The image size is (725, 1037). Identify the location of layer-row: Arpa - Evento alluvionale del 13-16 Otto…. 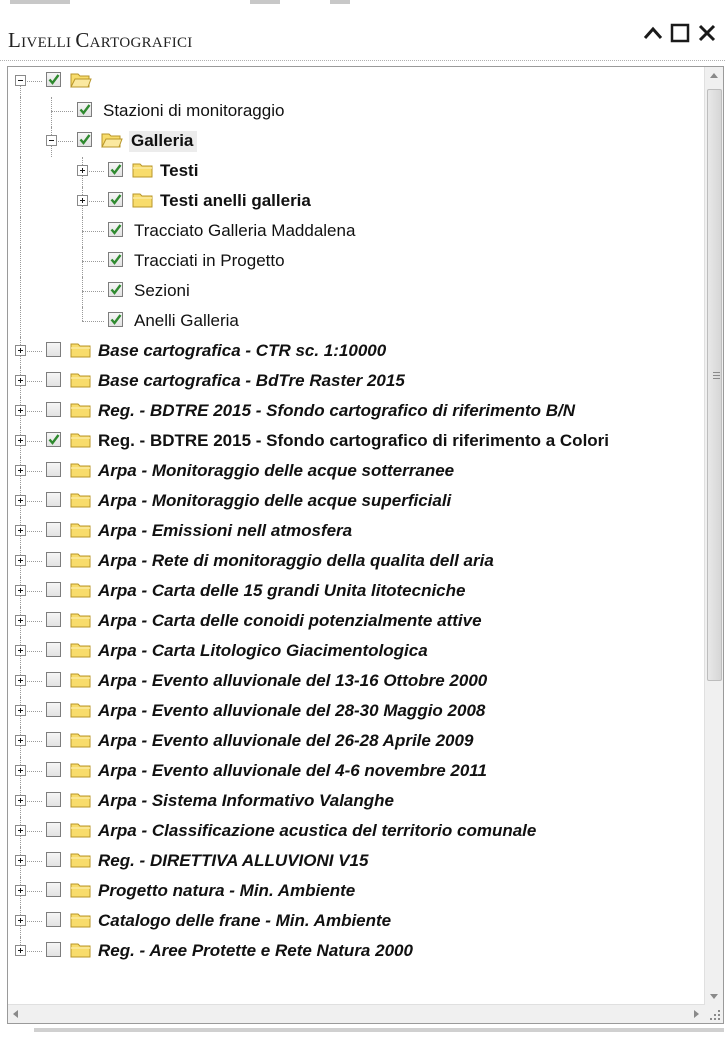
(356, 682).